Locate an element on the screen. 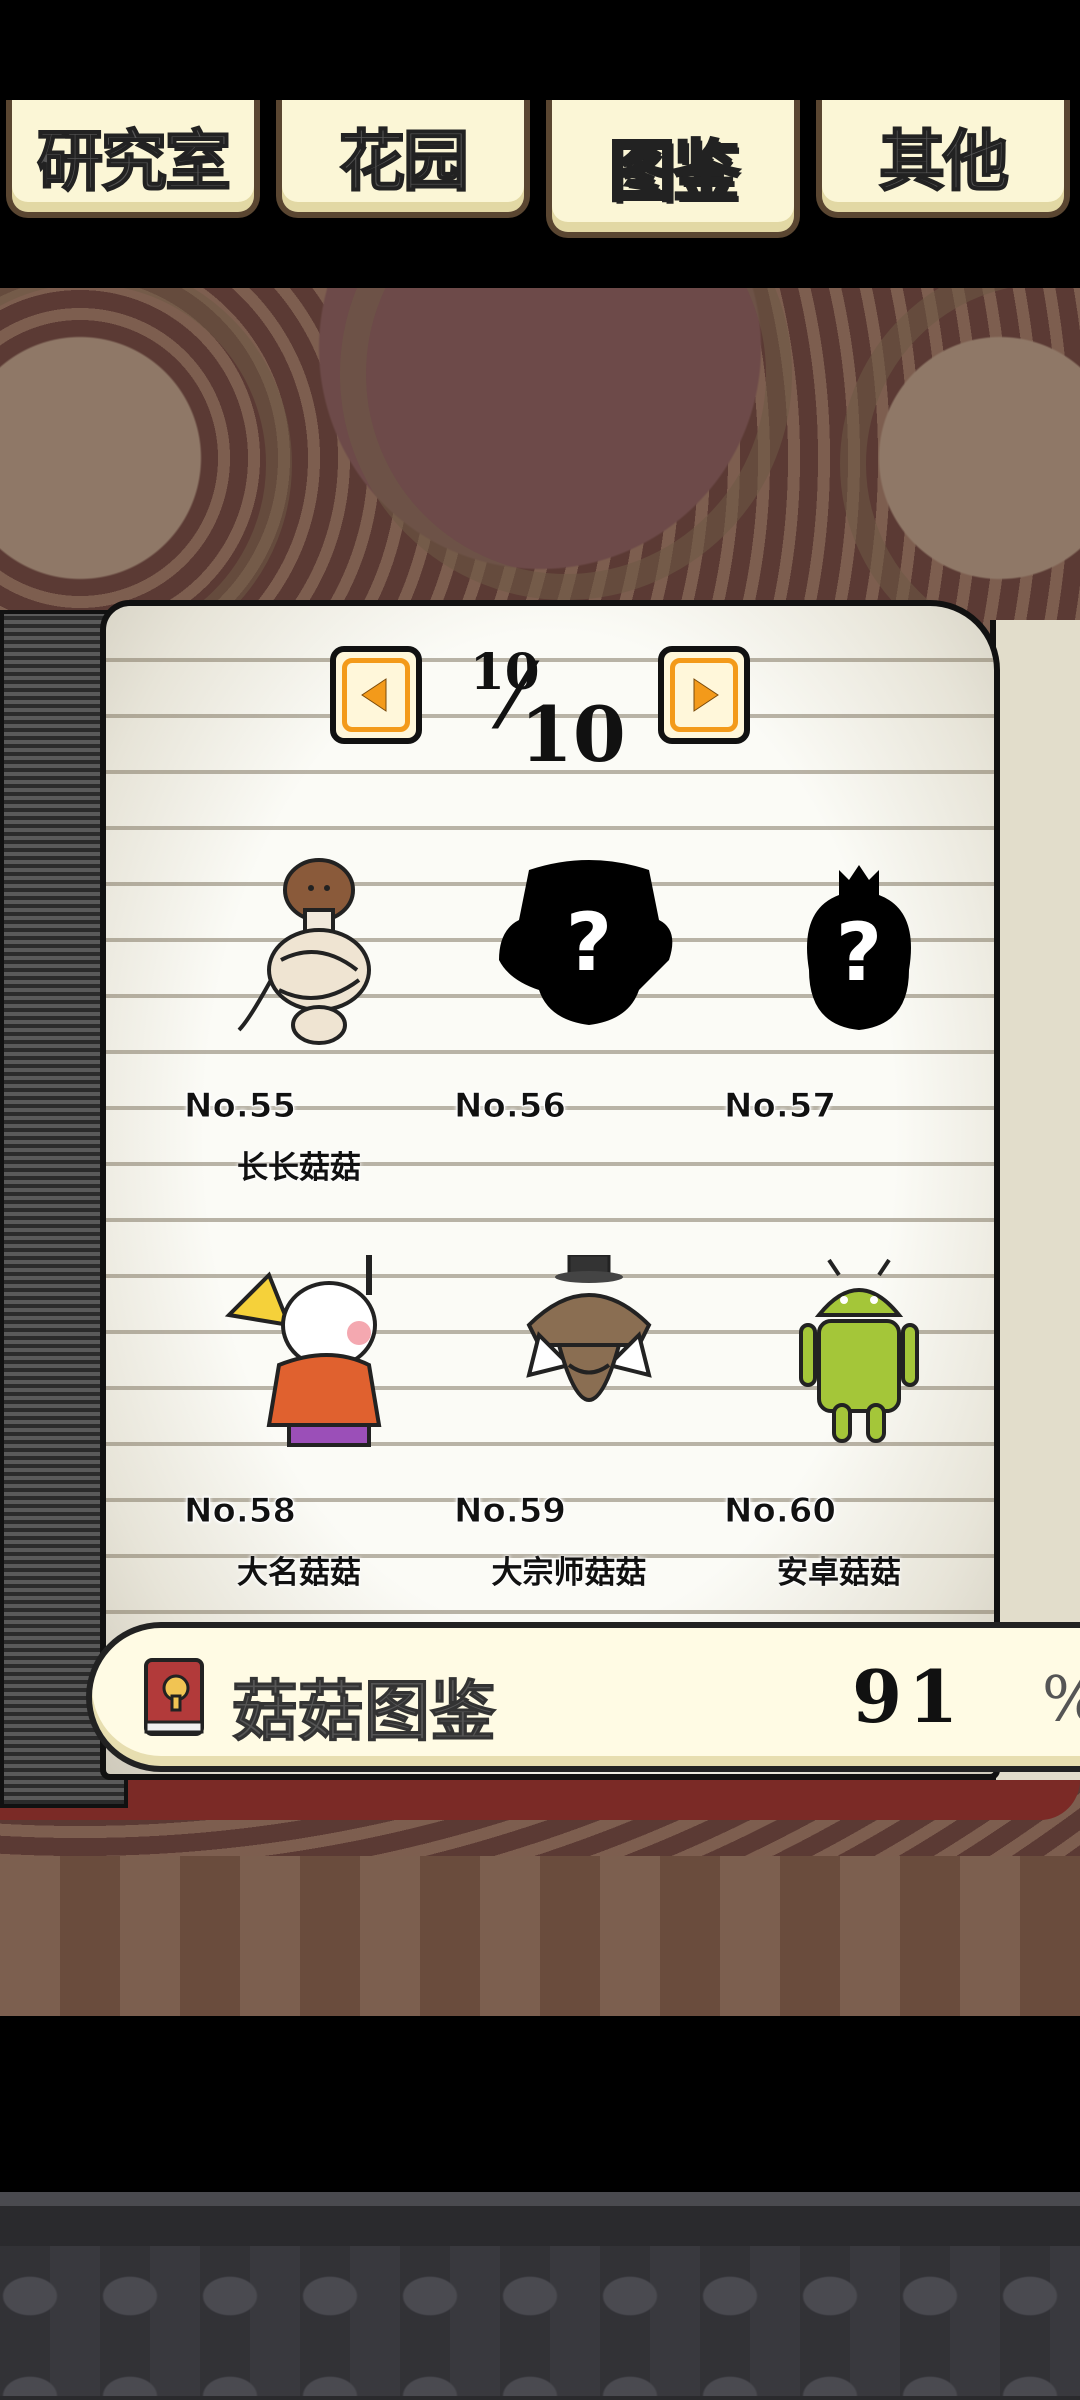 This screenshot has height=2400, width=1080. left-arrow-icon is located at coordinates (374, 695).